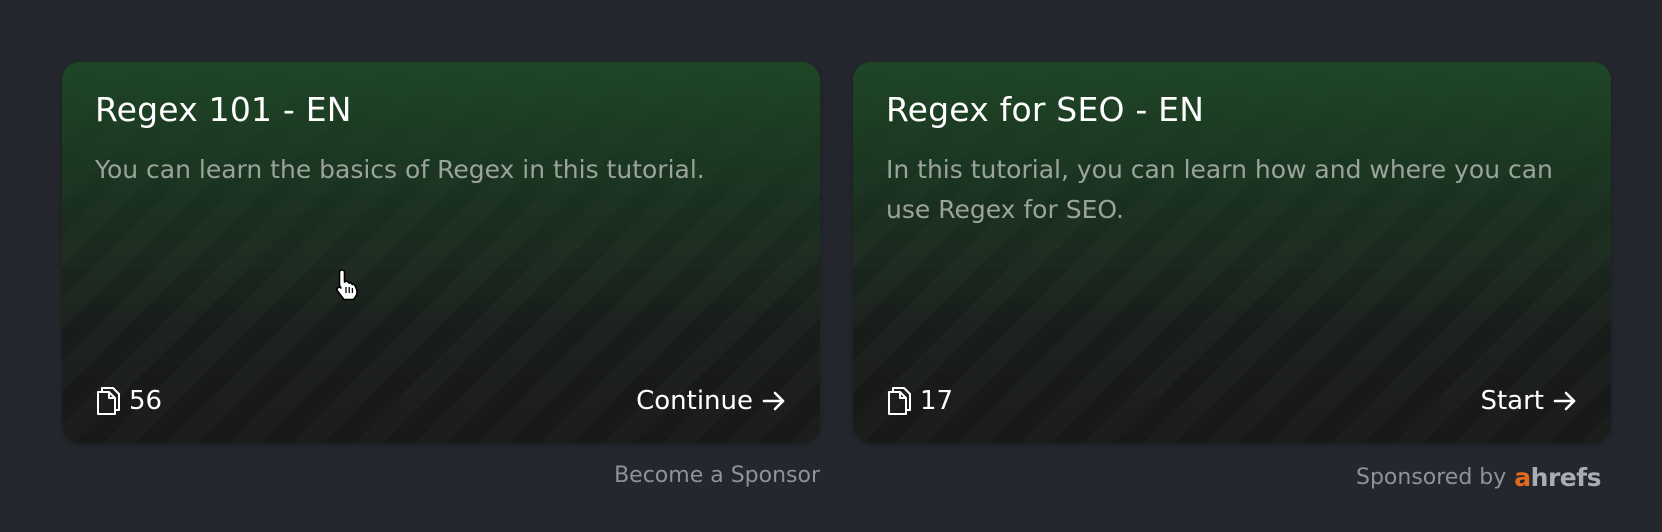 Image resolution: width=1662 pixels, height=532 pixels. I want to click on hand-cursor-icon, so click(347, 285).